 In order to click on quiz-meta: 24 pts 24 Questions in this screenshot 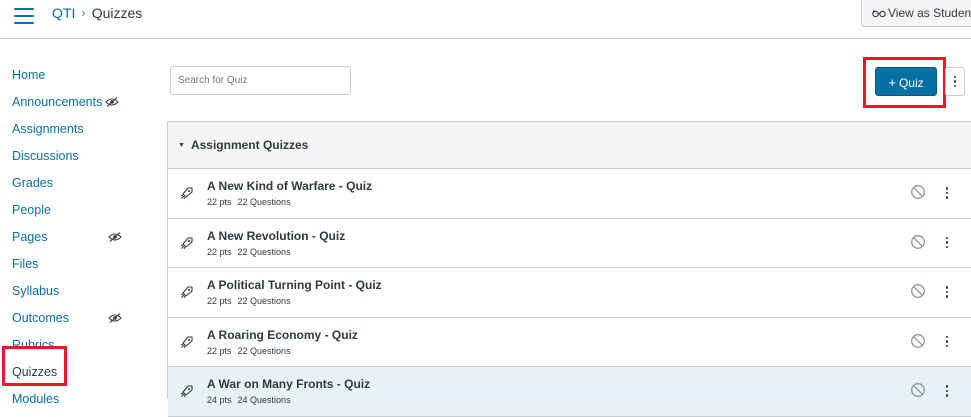, I will do `click(249, 400)`.